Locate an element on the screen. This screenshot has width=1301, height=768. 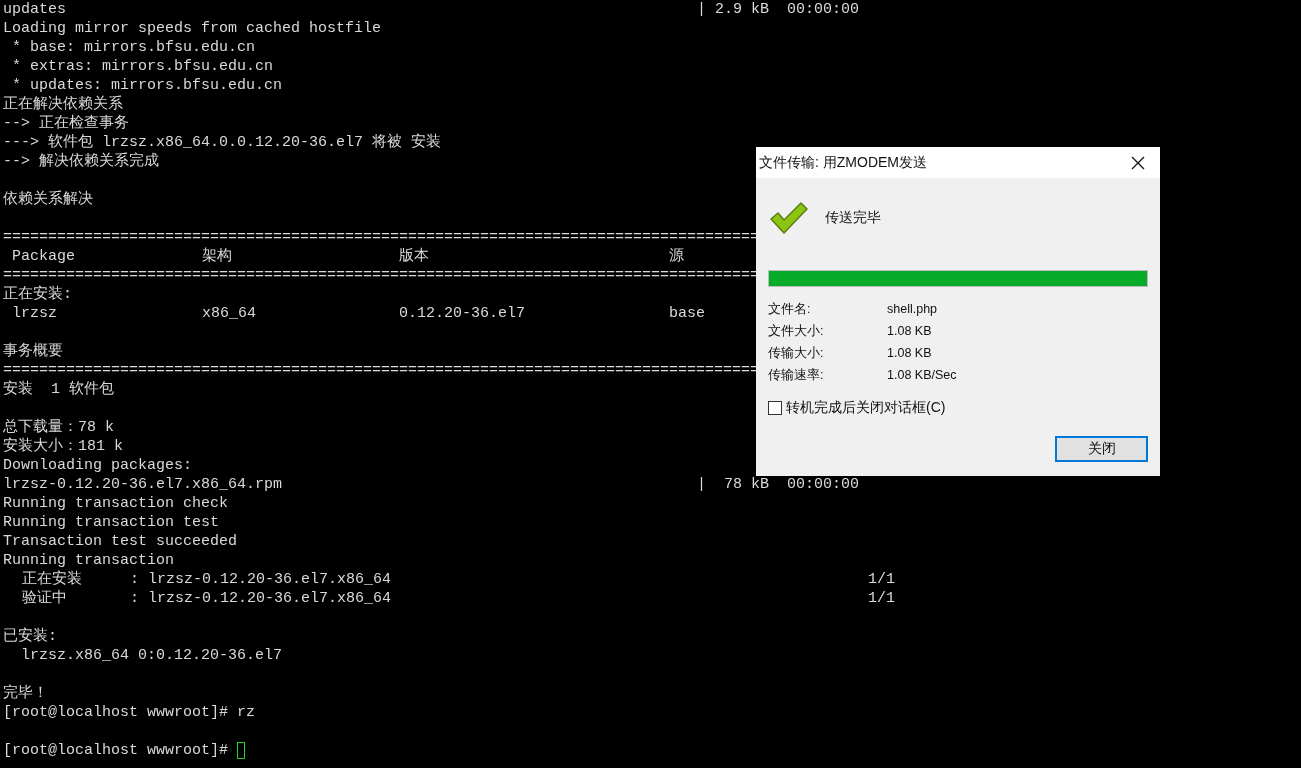
terminal-line: Downloading packages: is located at coordinates (98, 465).